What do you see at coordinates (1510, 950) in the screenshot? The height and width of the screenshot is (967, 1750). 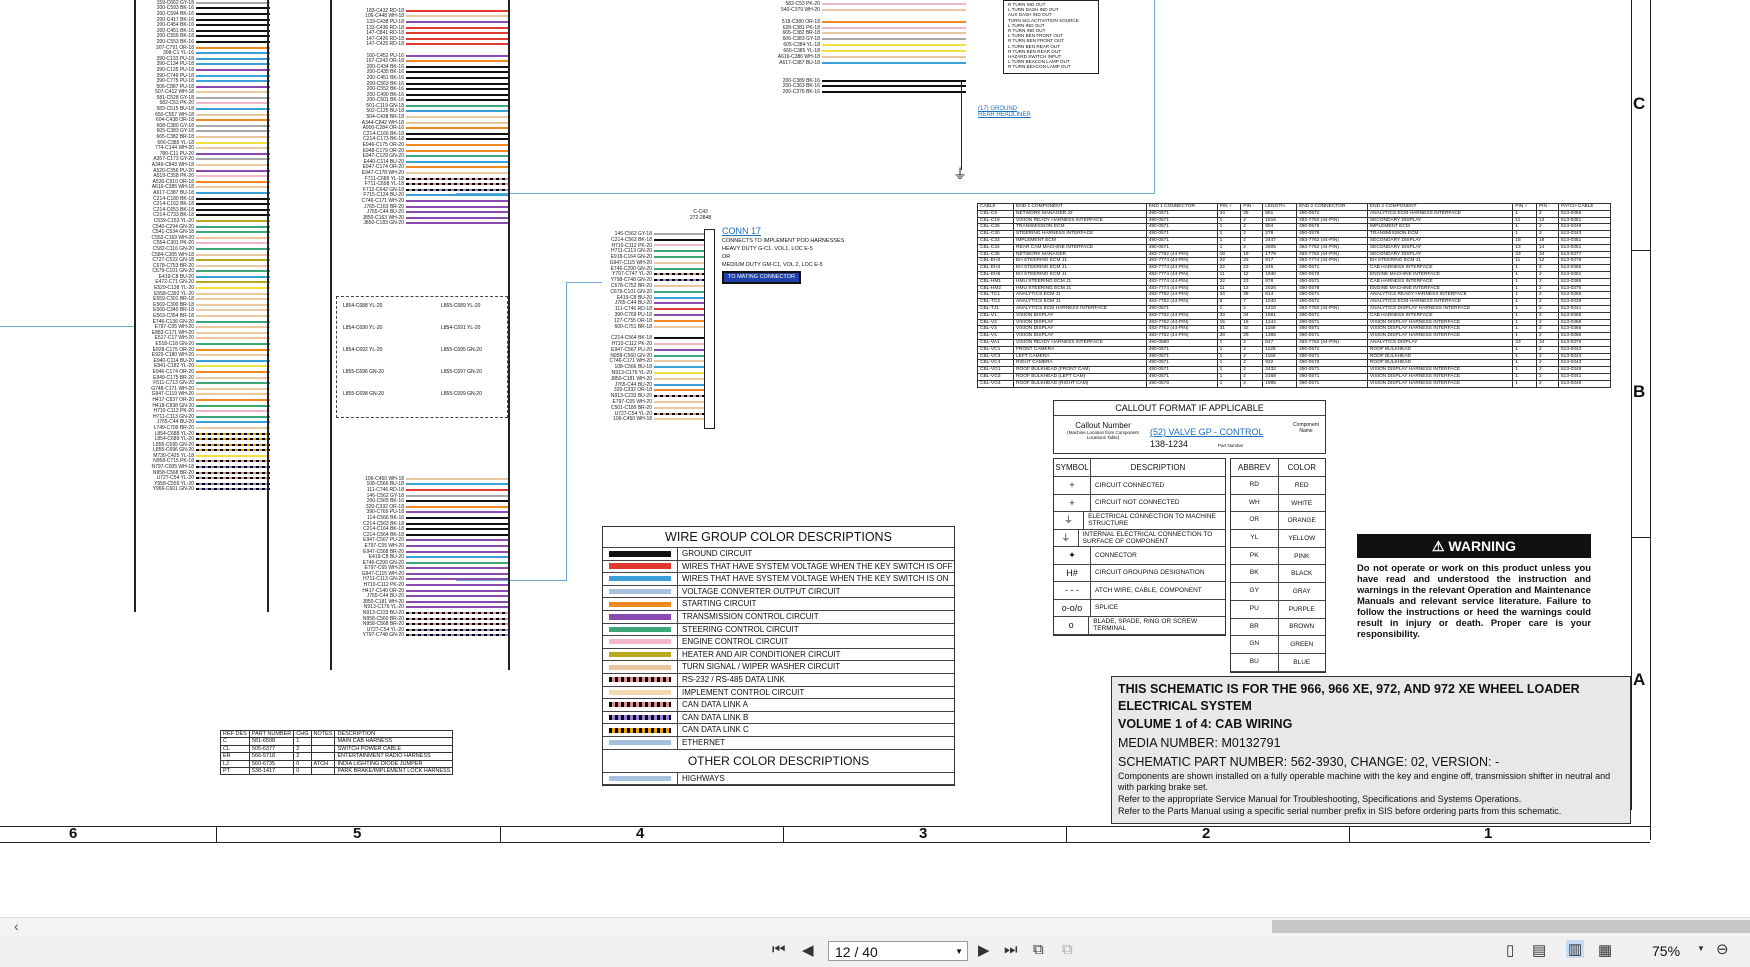 I see `single-page-view-icon: ▯` at bounding box center [1510, 950].